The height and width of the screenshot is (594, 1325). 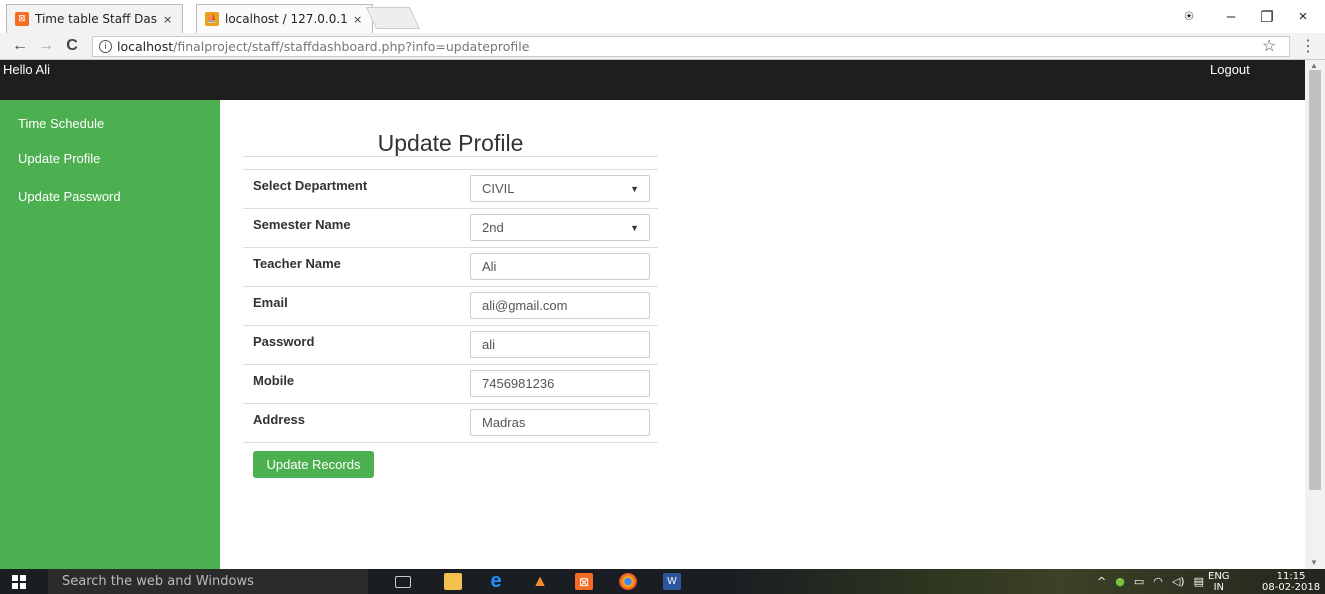 I want to click on semester-value: 2nd, so click(x=493, y=227).